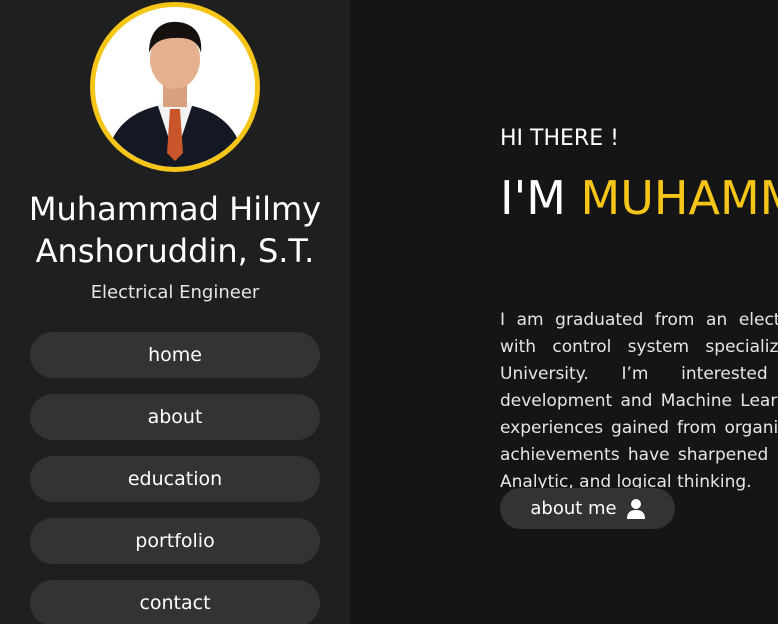  What do you see at coordinates (175, 541) in the screenshot?
I see `nav-portfolio-button: portfolio` at bounding box center [175, 541].